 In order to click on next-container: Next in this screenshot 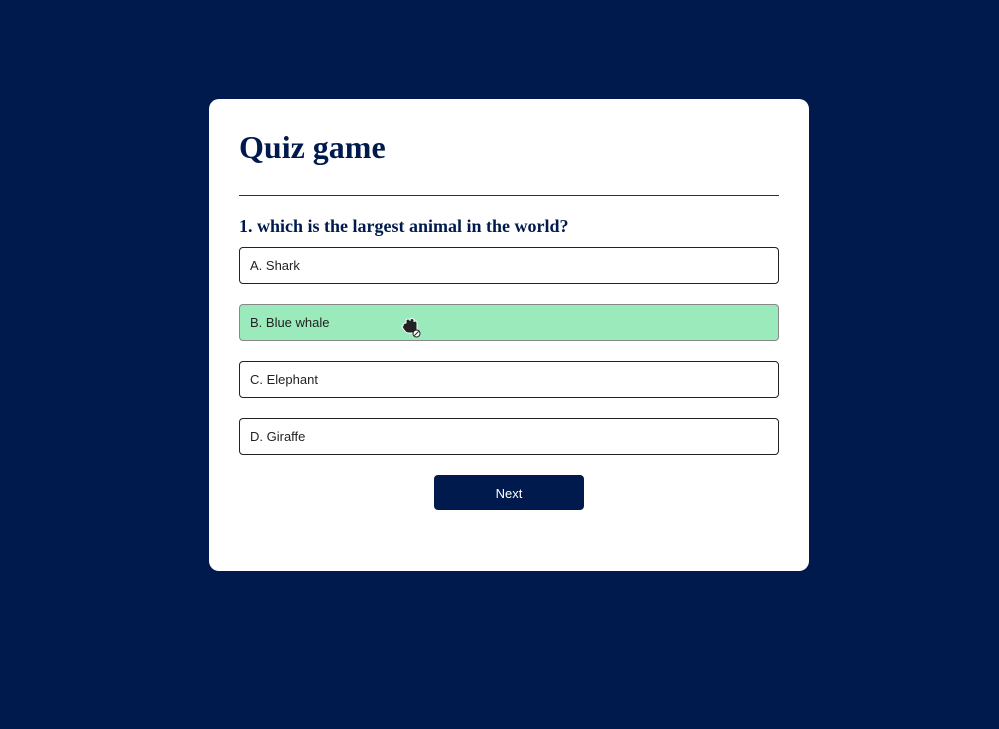, I will do `click(509, 492)`.